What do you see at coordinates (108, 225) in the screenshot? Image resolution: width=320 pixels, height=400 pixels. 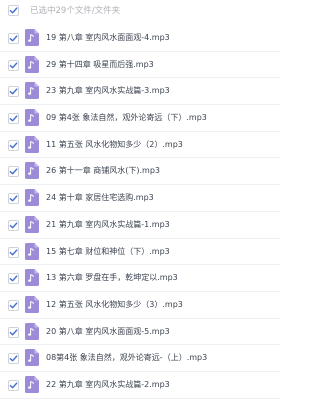 I see `file-name: 21 第九章 室内风水实战篇-1.mp3` at bounding box center [108, 225].